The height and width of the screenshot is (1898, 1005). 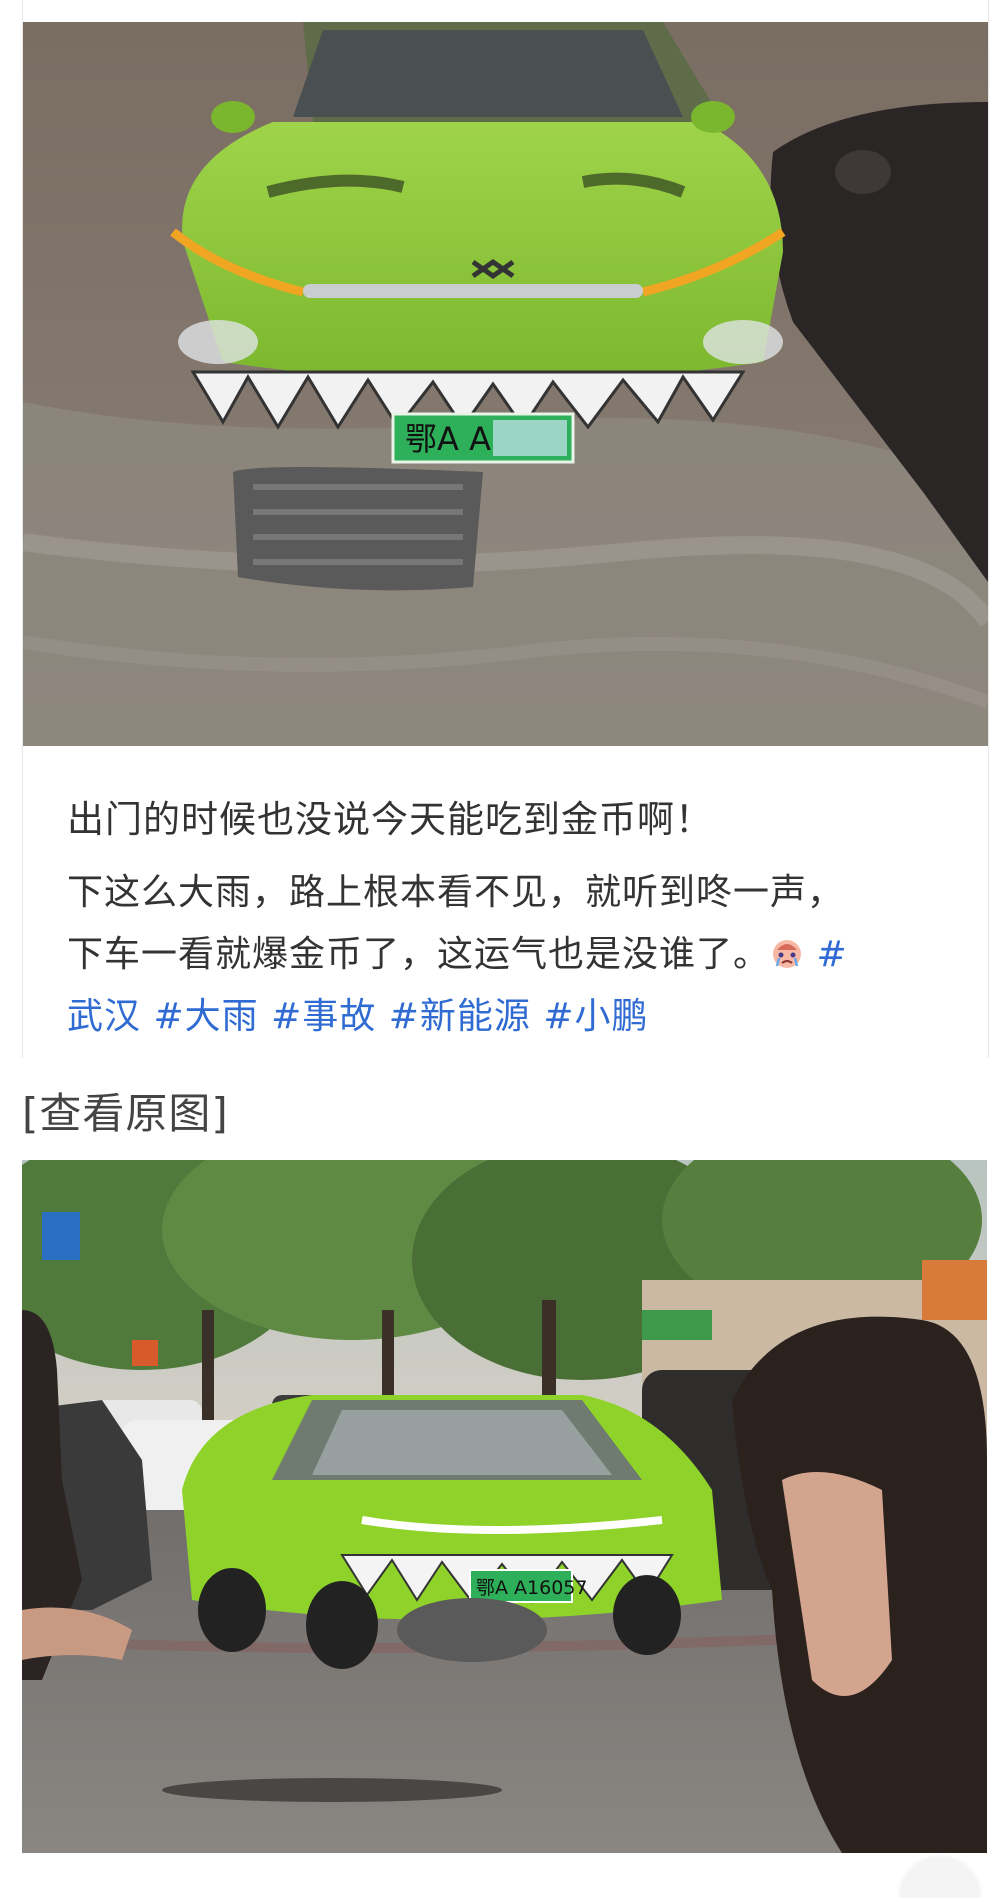 I want to click on hashtag-symbol: #, so click(x=831, y=954).